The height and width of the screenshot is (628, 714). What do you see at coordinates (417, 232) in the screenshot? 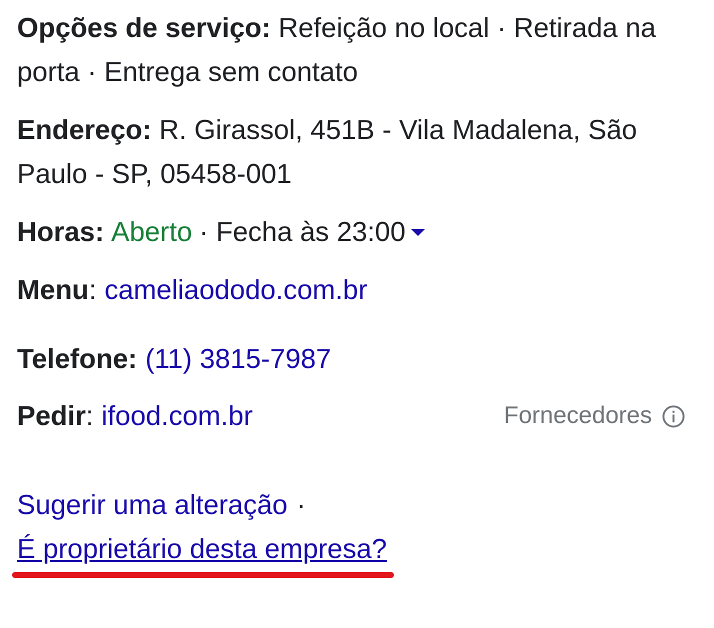
I see `caret-icon` at bounding box center [417, 232].